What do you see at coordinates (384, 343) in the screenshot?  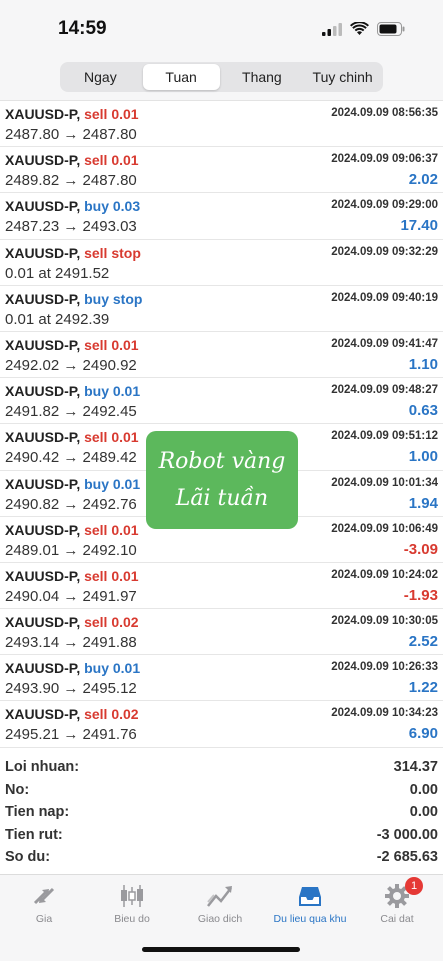 I see `order-datetime: 2024.09.09 09:41:47` at bounding box center [384, 343].